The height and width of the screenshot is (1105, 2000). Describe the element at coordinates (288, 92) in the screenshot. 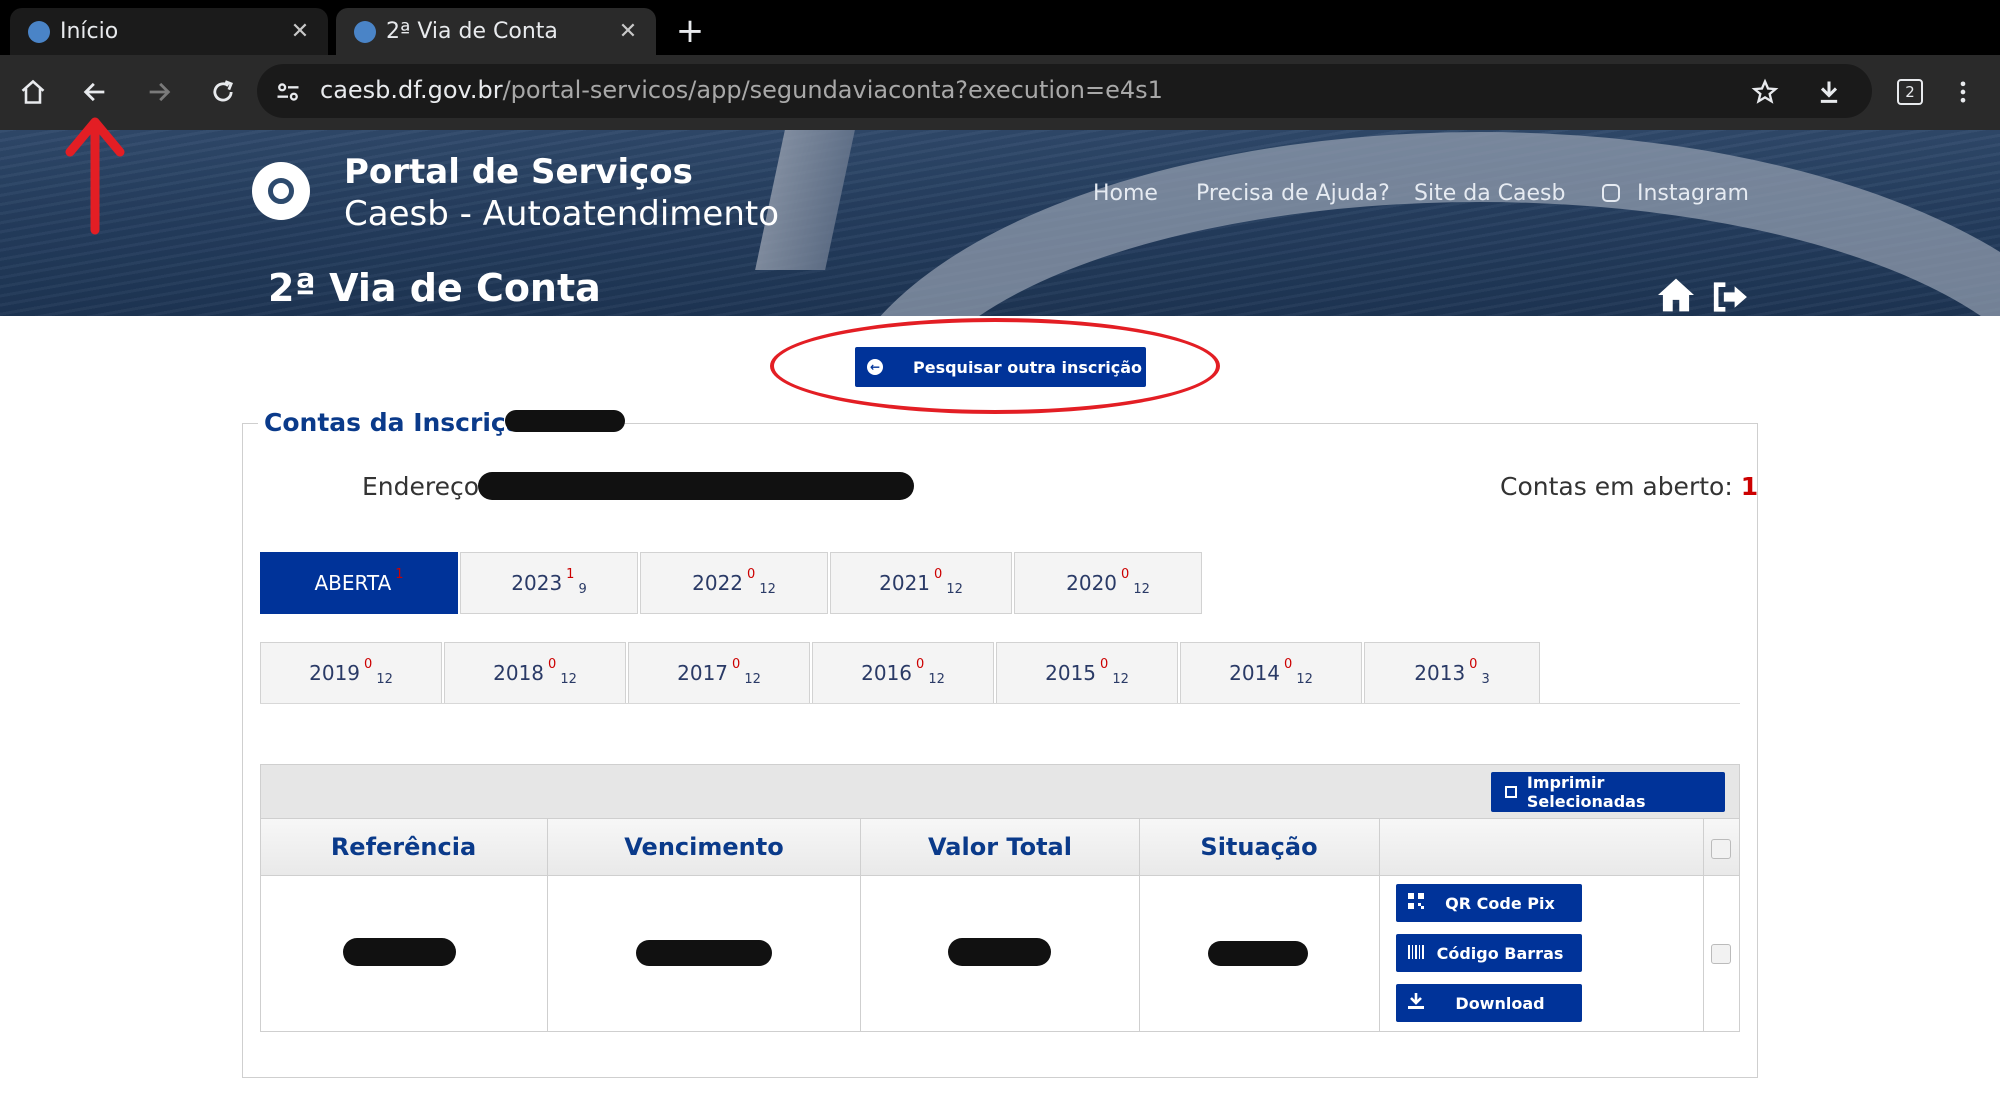

I see `site-settings-icon` at that location.